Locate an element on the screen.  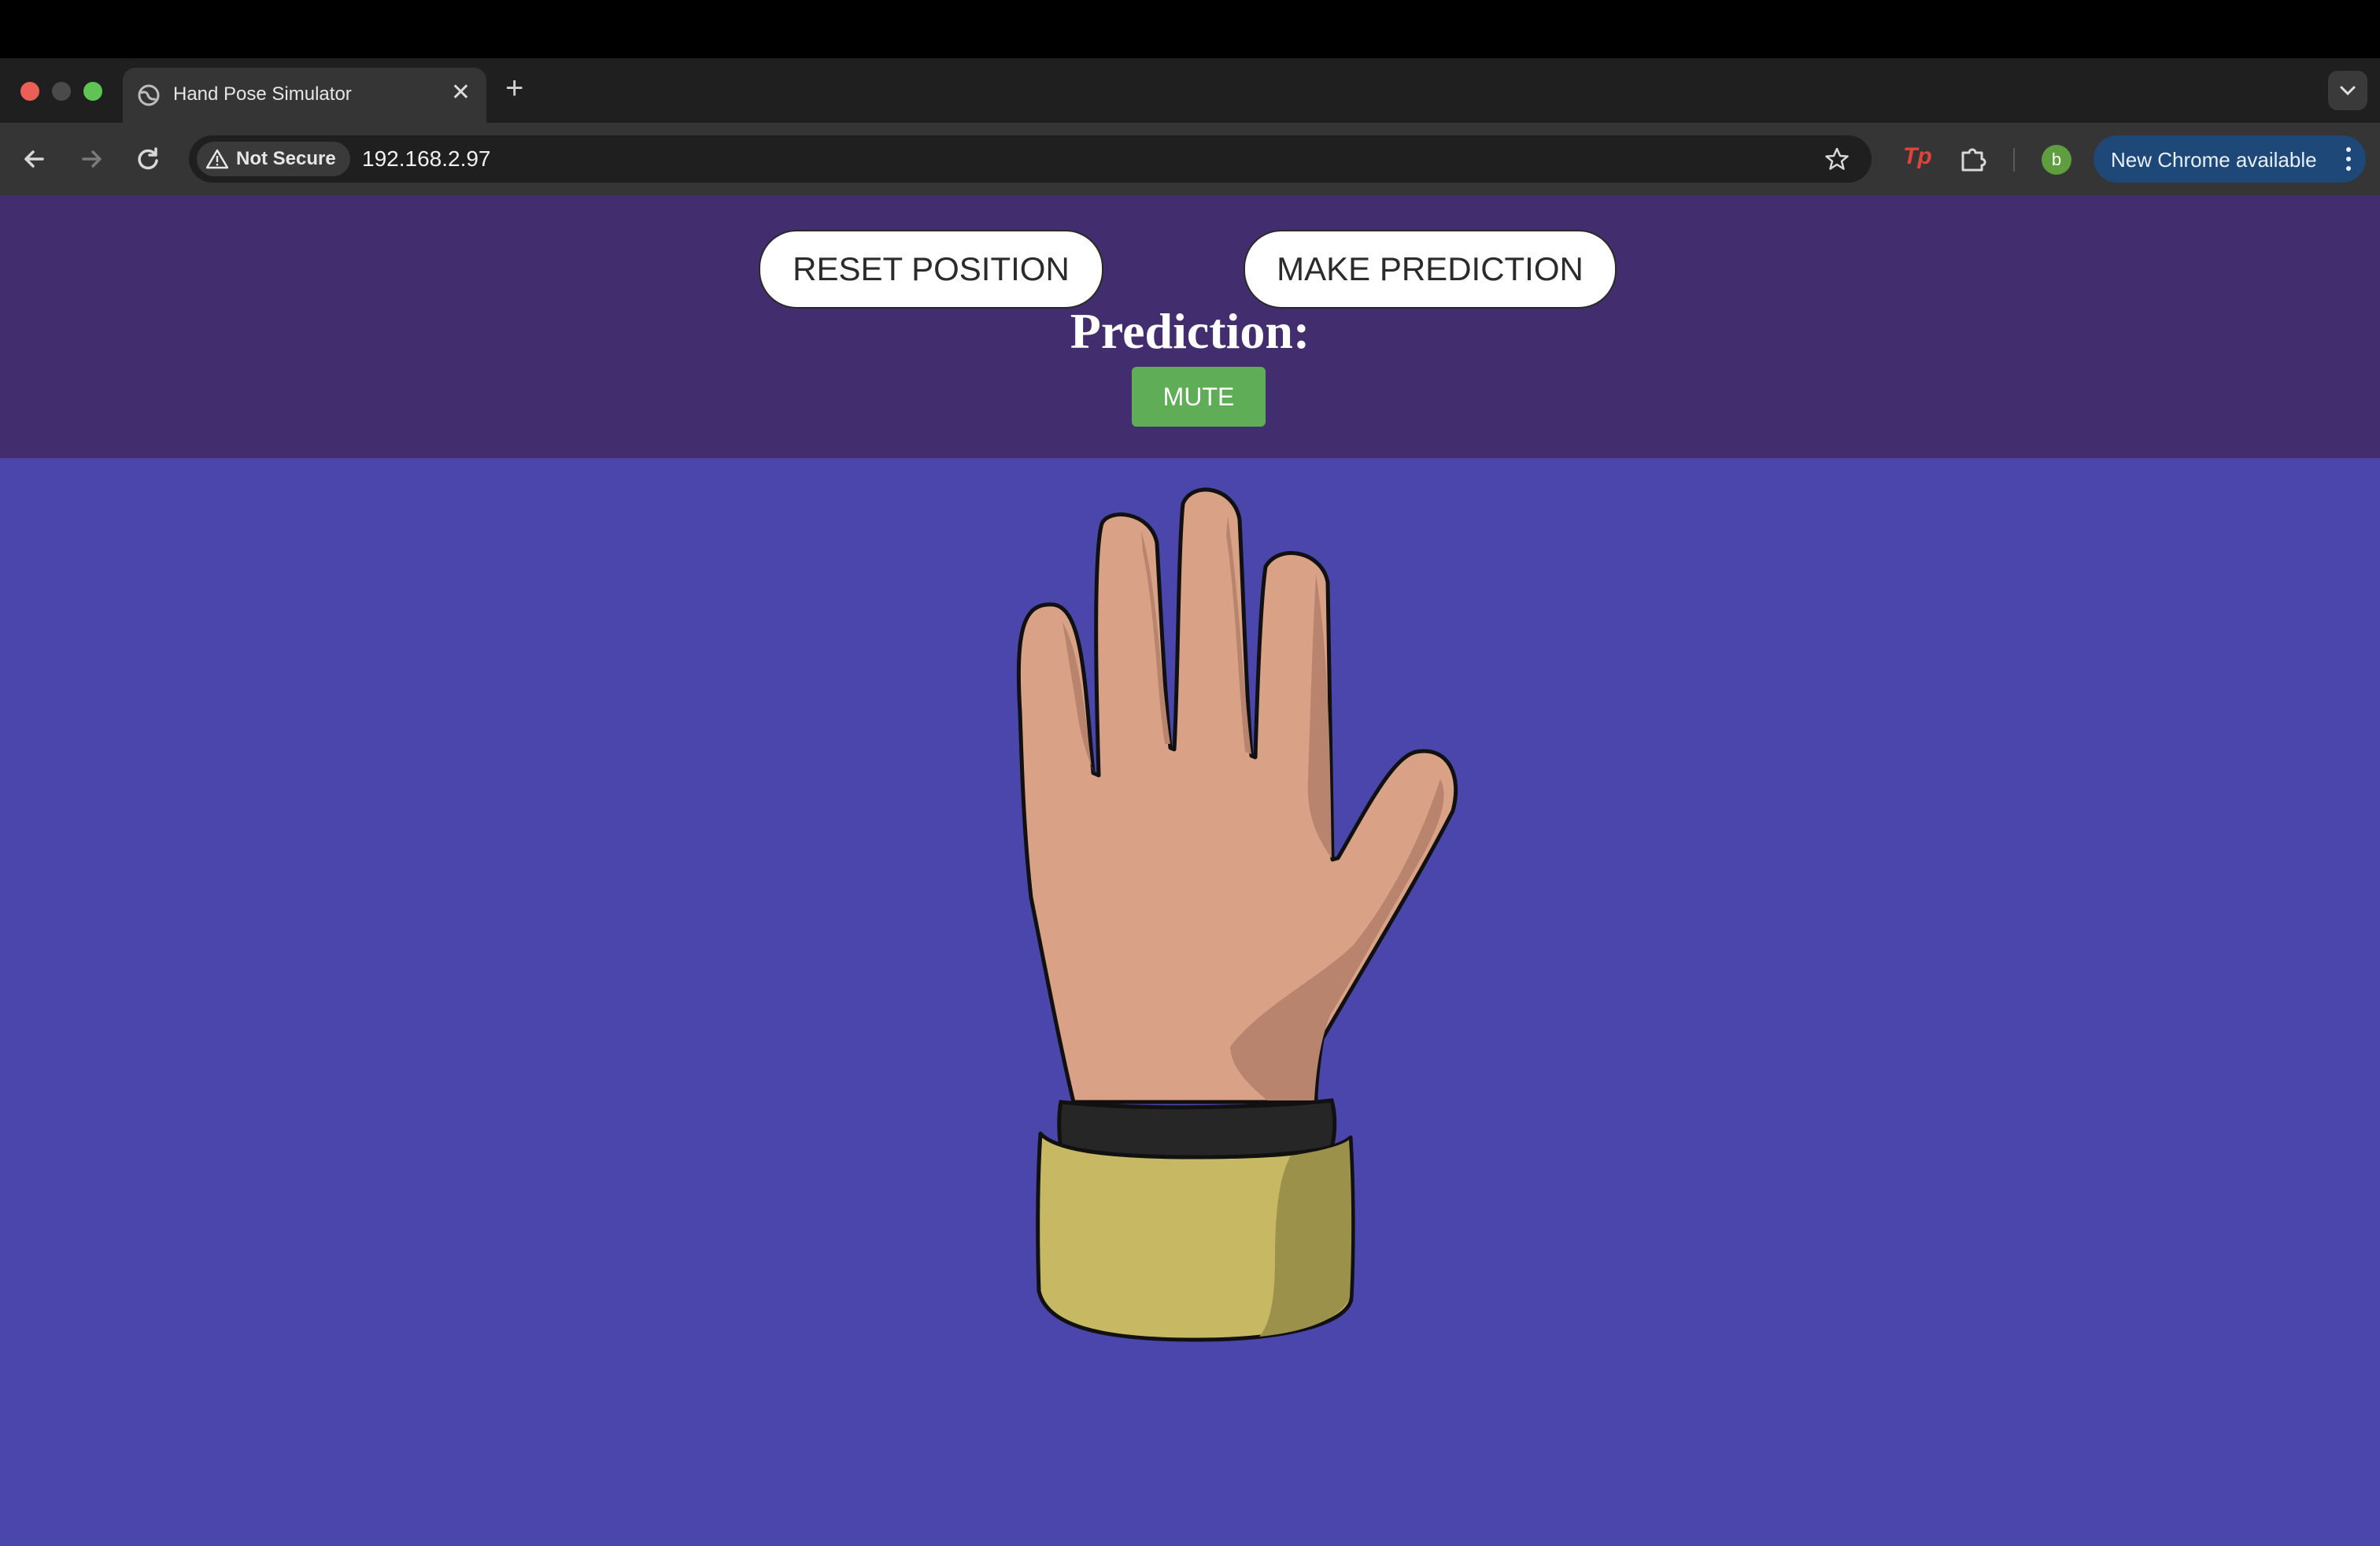
reset-position-button: RESET POSITION is located at coordinates (931, 269).